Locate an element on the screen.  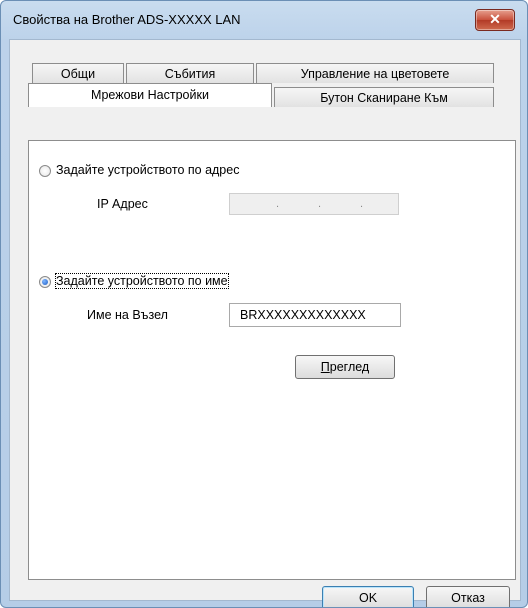
browse-button: Преглед is located at coordinates (345, 367).